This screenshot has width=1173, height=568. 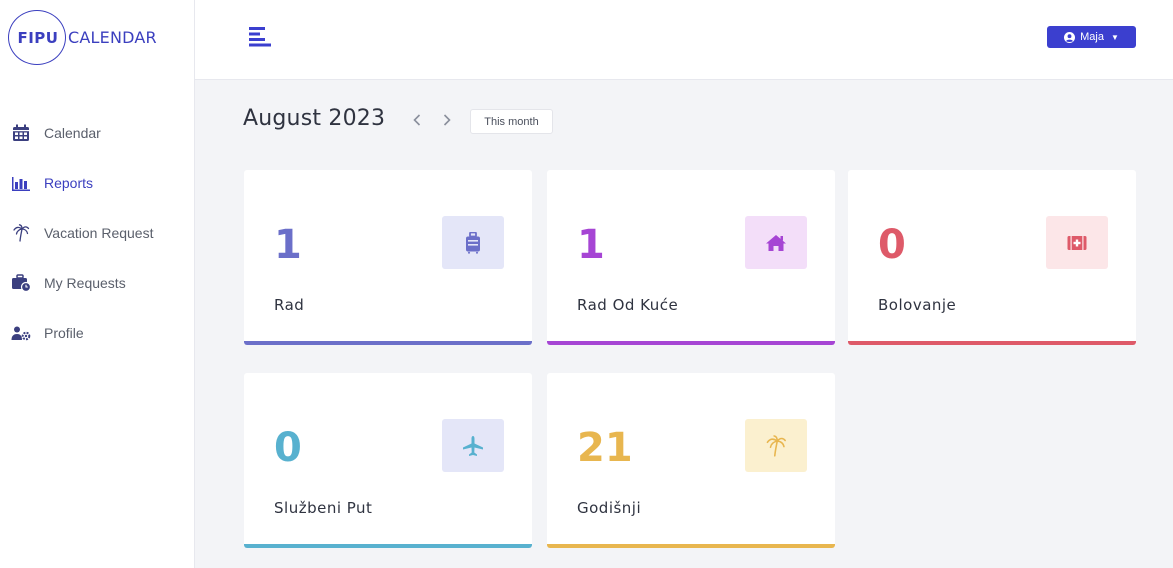 I want to click on sidebar-item-label: Reports, so click(x=69, y=183).